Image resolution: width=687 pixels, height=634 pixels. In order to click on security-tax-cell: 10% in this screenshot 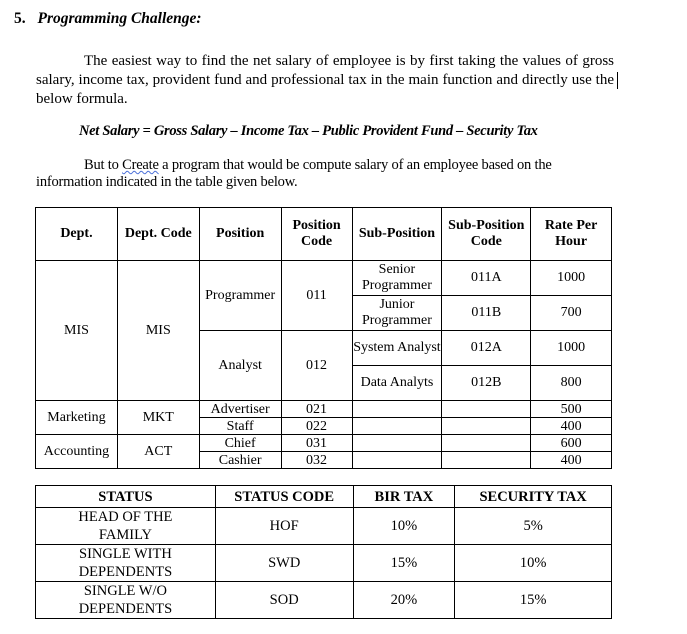, I will do `click(533, 563)`.